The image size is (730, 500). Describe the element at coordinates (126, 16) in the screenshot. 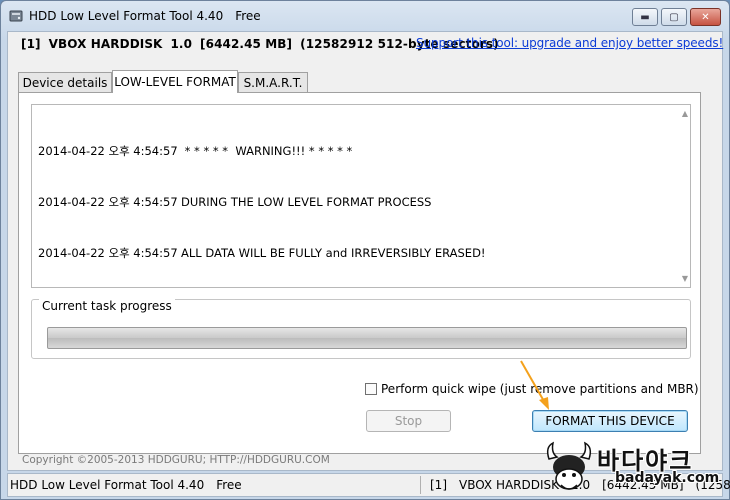

I see `window-title-label: HDD Low Level Format Tool 4.40` at that location.